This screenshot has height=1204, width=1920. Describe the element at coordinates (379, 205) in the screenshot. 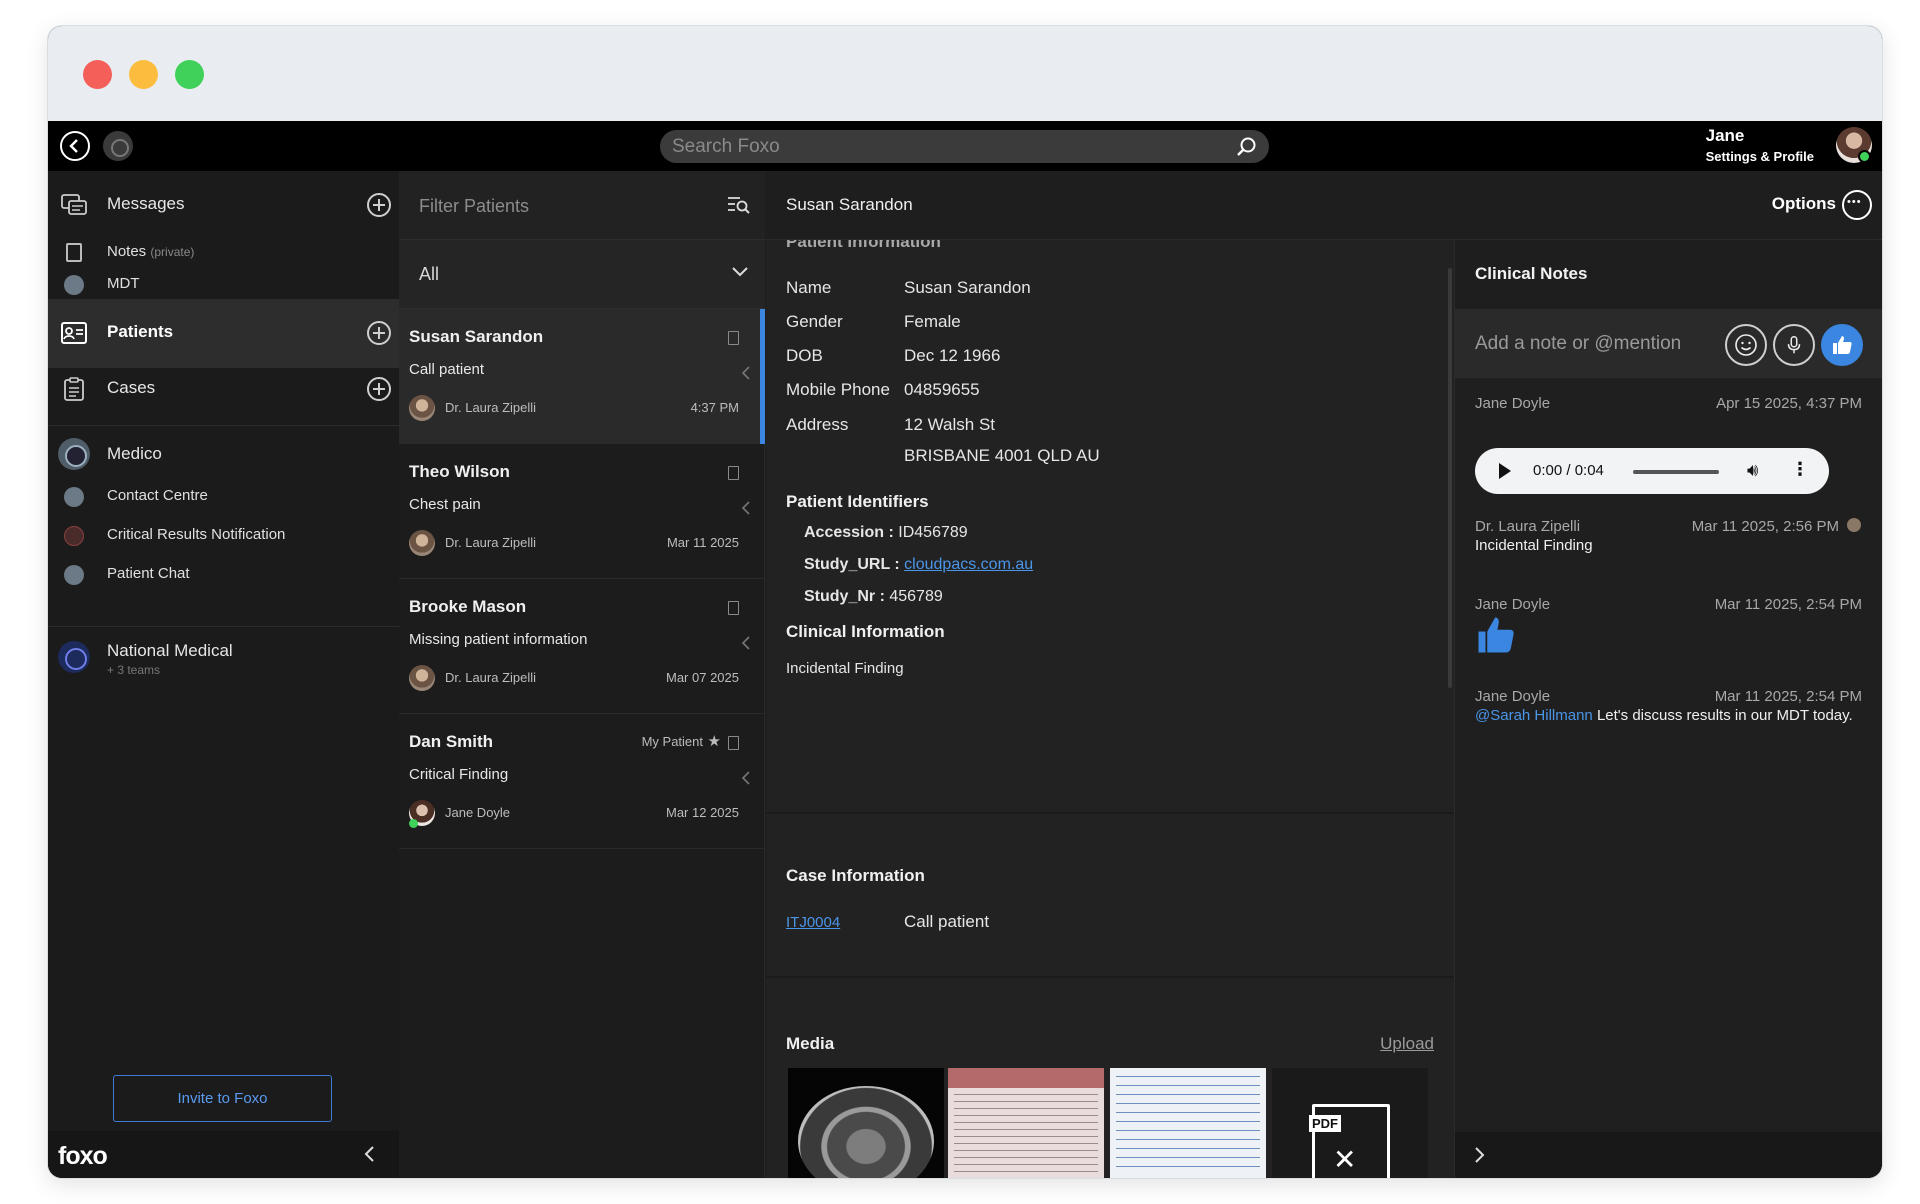

I see `new-message-button` at that location.